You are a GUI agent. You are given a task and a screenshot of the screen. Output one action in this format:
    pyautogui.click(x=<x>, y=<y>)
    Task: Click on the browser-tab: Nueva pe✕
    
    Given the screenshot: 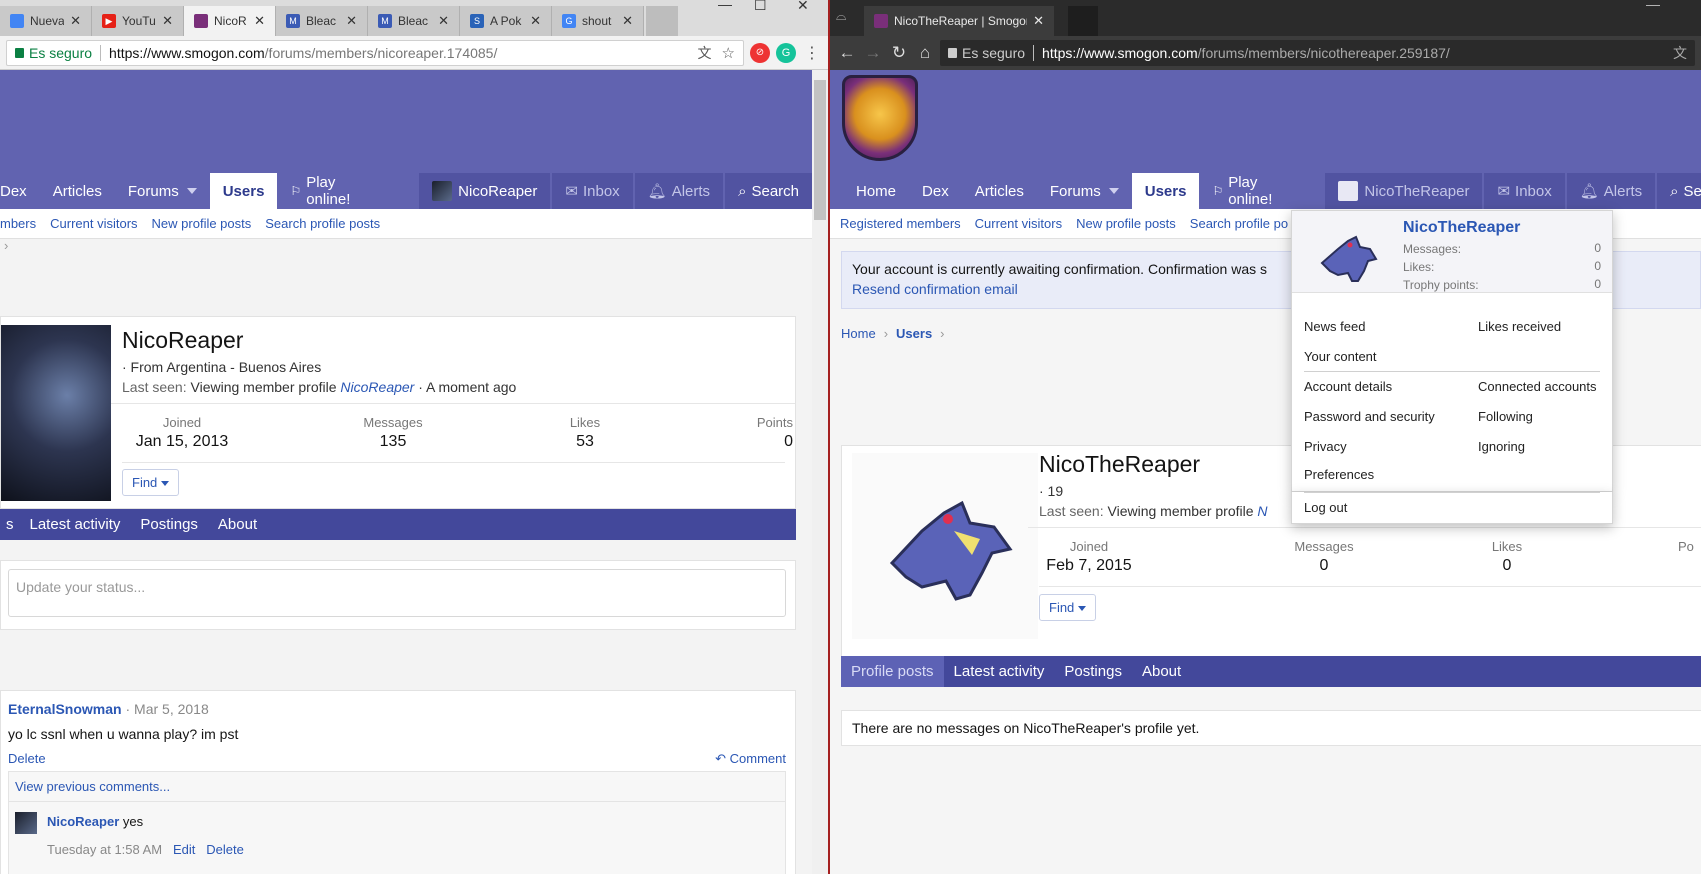 What is the action you would take?
    pyautogui.click(x=46, y=21)
    